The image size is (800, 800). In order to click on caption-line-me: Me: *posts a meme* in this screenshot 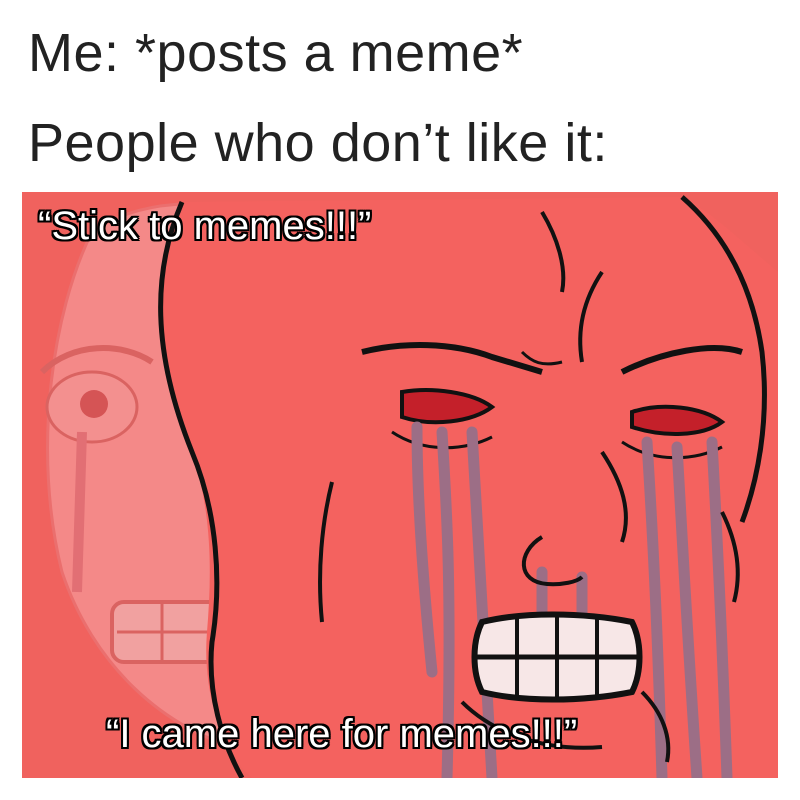, I will do `click(276, 53)`.